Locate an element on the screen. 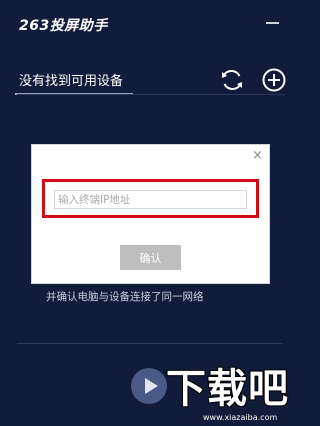  ip-input-highlight is located at coordinates (150, 198).